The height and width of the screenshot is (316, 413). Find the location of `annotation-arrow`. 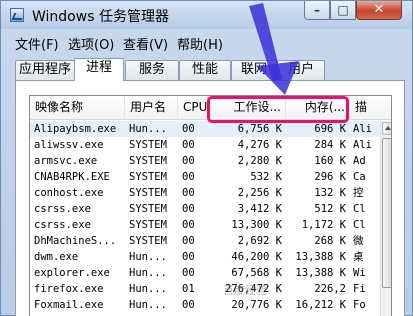

annotation-arrow is located at coordinates (274, 49).